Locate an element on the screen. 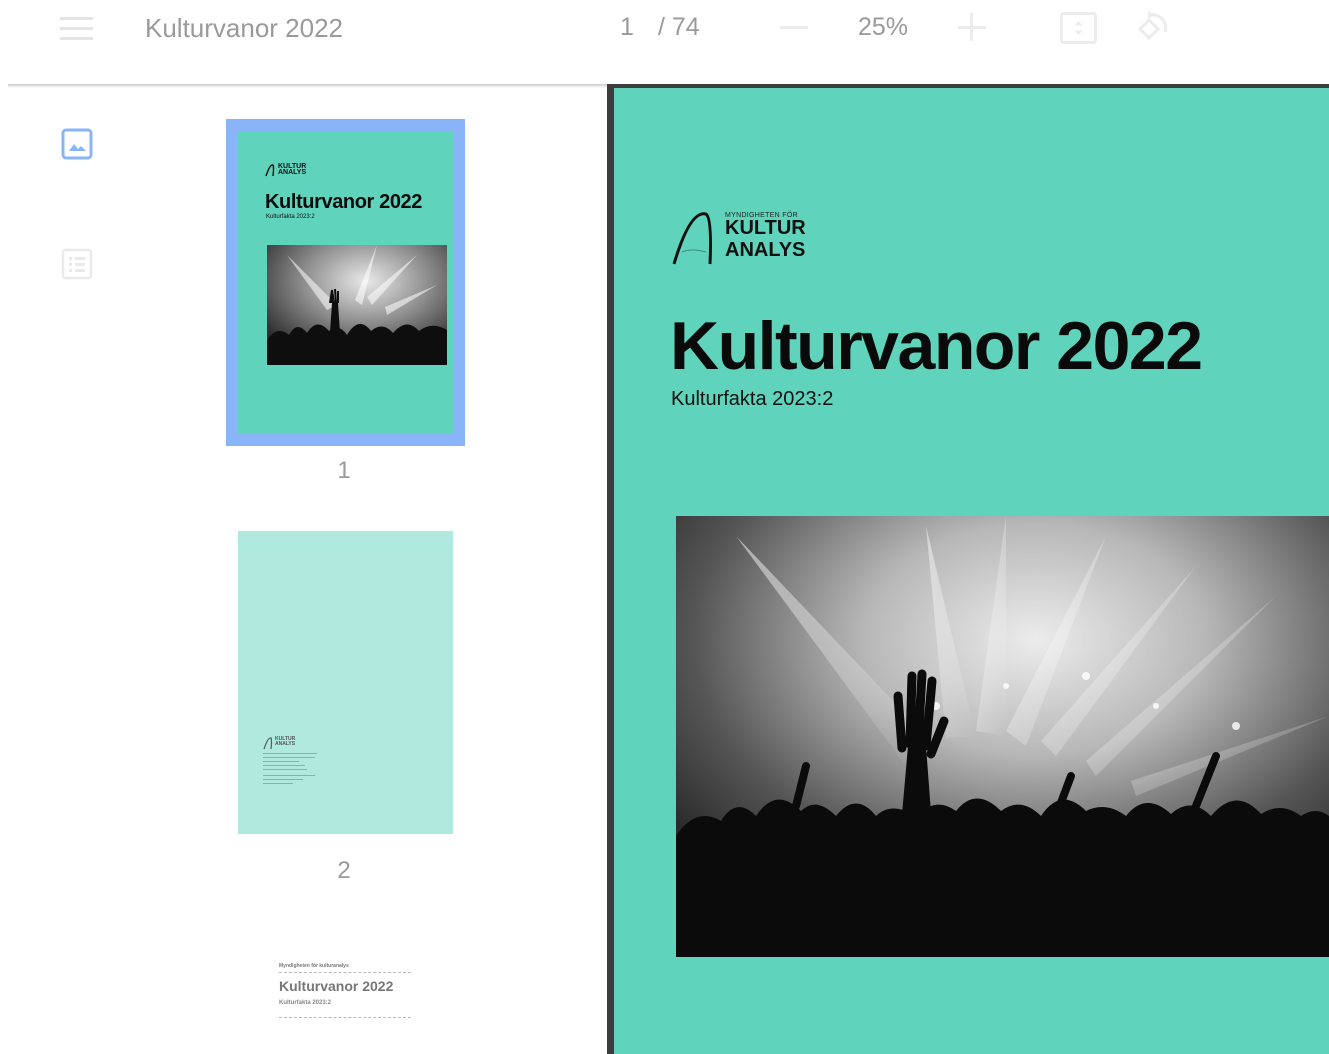 This screenshot has height=1054, width=1329. thumbnail-3-title: Kulturvanor 2022 is located at coordinates (336, 986).